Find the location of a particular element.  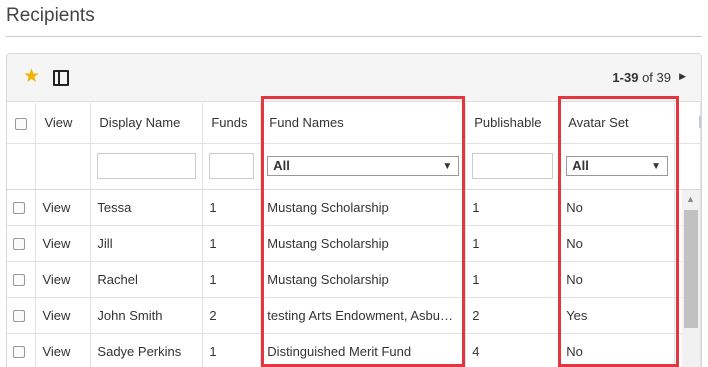

publishable-filter-input is located at coordinates (513, 166).